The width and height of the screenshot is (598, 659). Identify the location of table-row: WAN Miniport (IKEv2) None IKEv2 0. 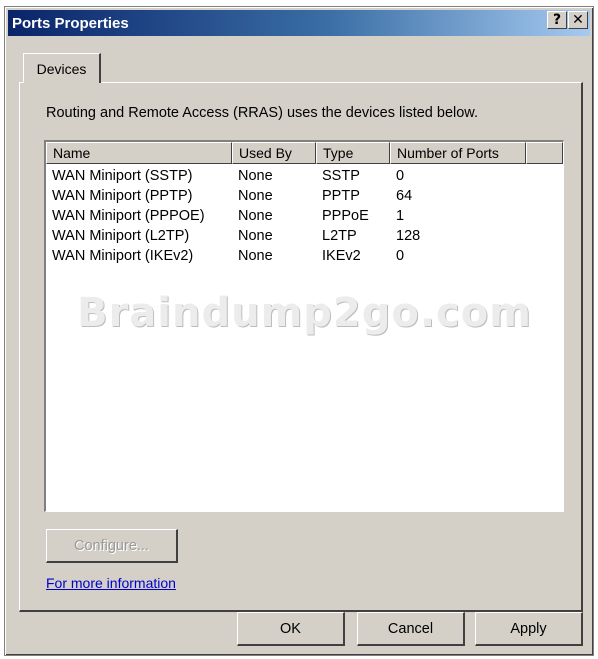
(304, 256).